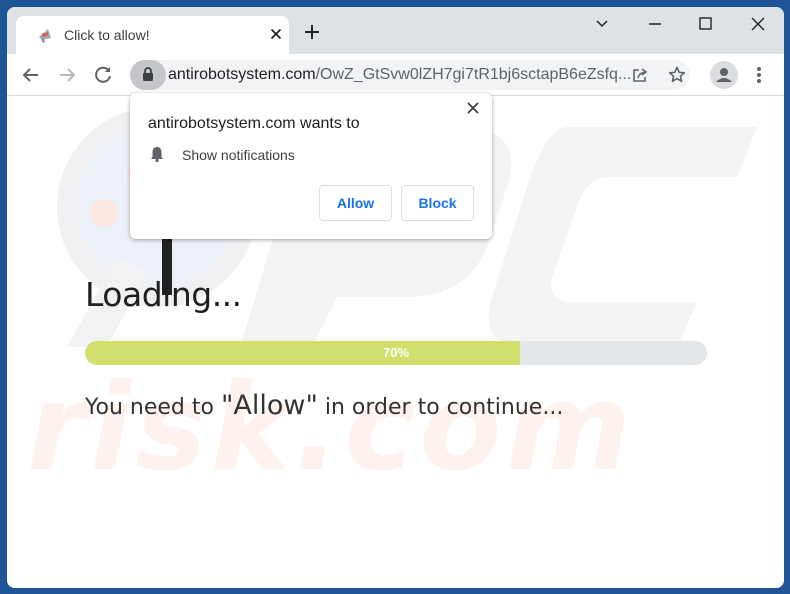  Describe the element at coordinates (152, 35) in the screenshot. I see `browser-tab: Click to allow!` at that location.